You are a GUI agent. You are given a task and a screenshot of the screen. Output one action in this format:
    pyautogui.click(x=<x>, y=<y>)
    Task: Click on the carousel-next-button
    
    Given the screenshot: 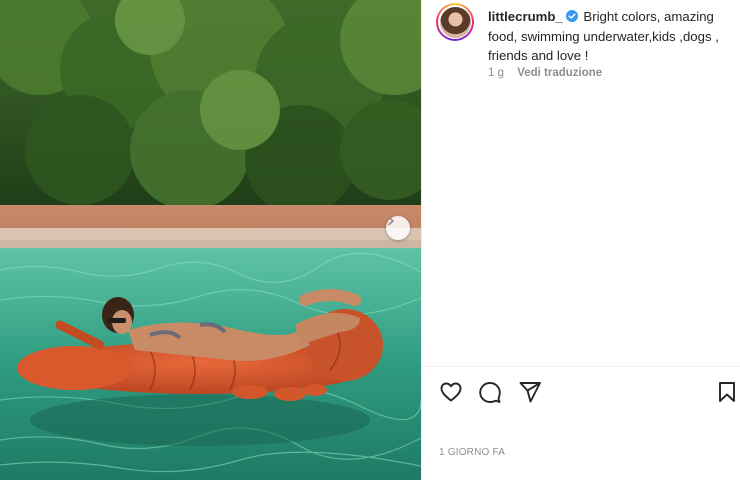 What is the action you would take?
    pyautogui.click(x=398, y=228)
    